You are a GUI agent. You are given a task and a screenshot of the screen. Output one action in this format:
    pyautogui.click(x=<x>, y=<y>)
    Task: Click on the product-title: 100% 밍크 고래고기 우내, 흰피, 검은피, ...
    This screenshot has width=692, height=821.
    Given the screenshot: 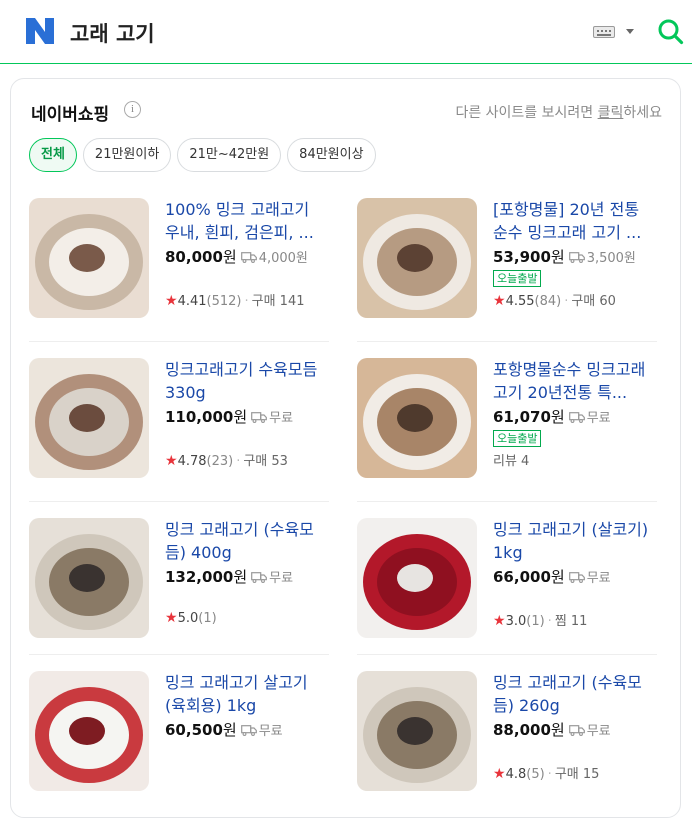 What is the action you would take?
    pyautogui.click(x=247, y=221)
    